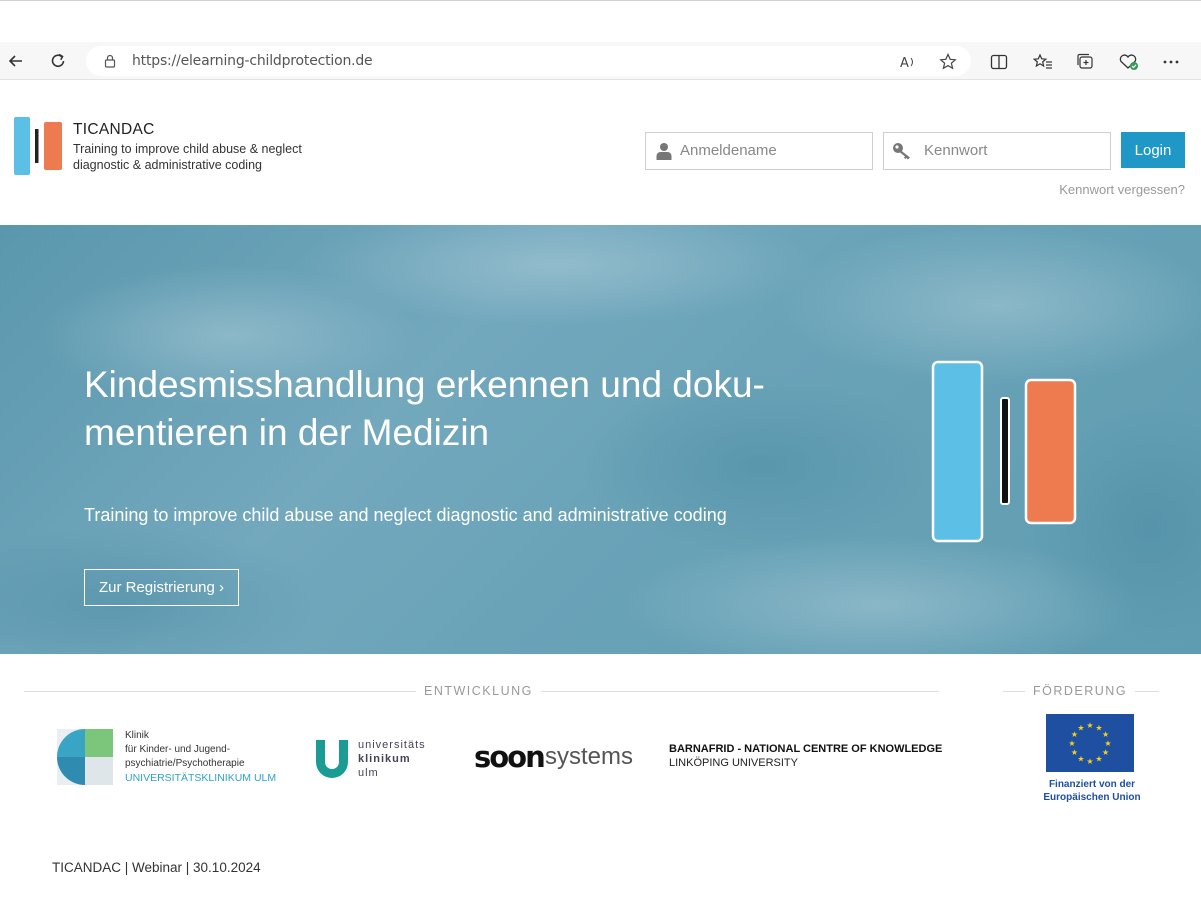 The width and height of the screenshot is (1201, 900). Describe the element at coordinates (332, 759) in the screenshot. I see `uk-ulm-mark-icon` at that location.